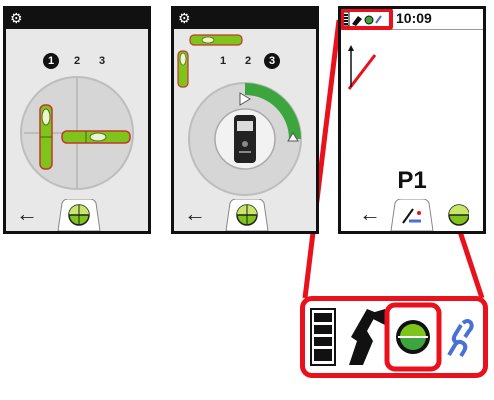 This screenshot has height=400, width=494. Describe the element at coordinates (362, 67) in the screenshot. I see `tilt-measure-icon` at that location.